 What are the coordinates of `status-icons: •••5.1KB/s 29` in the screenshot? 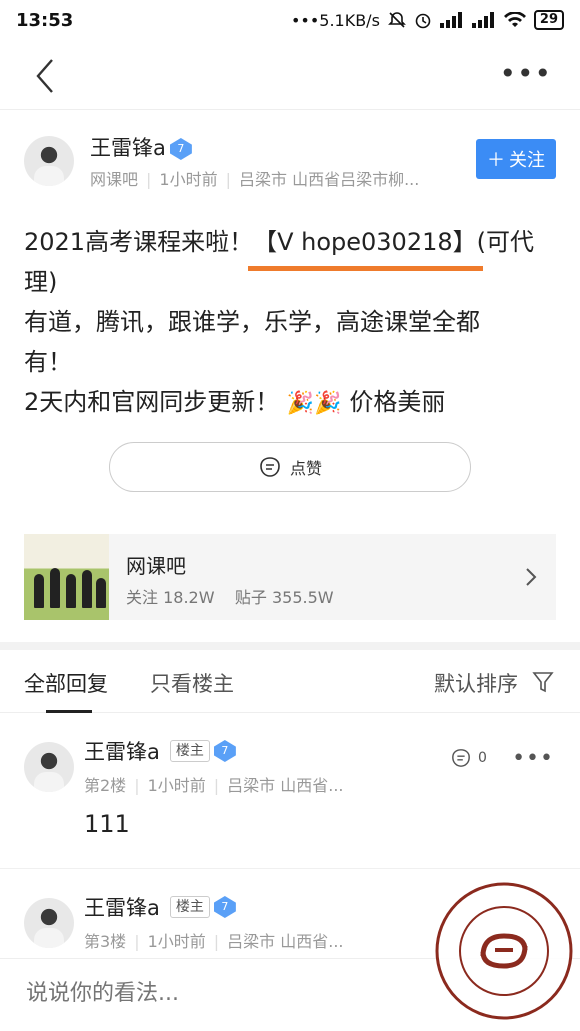 It's located at (427, 20).